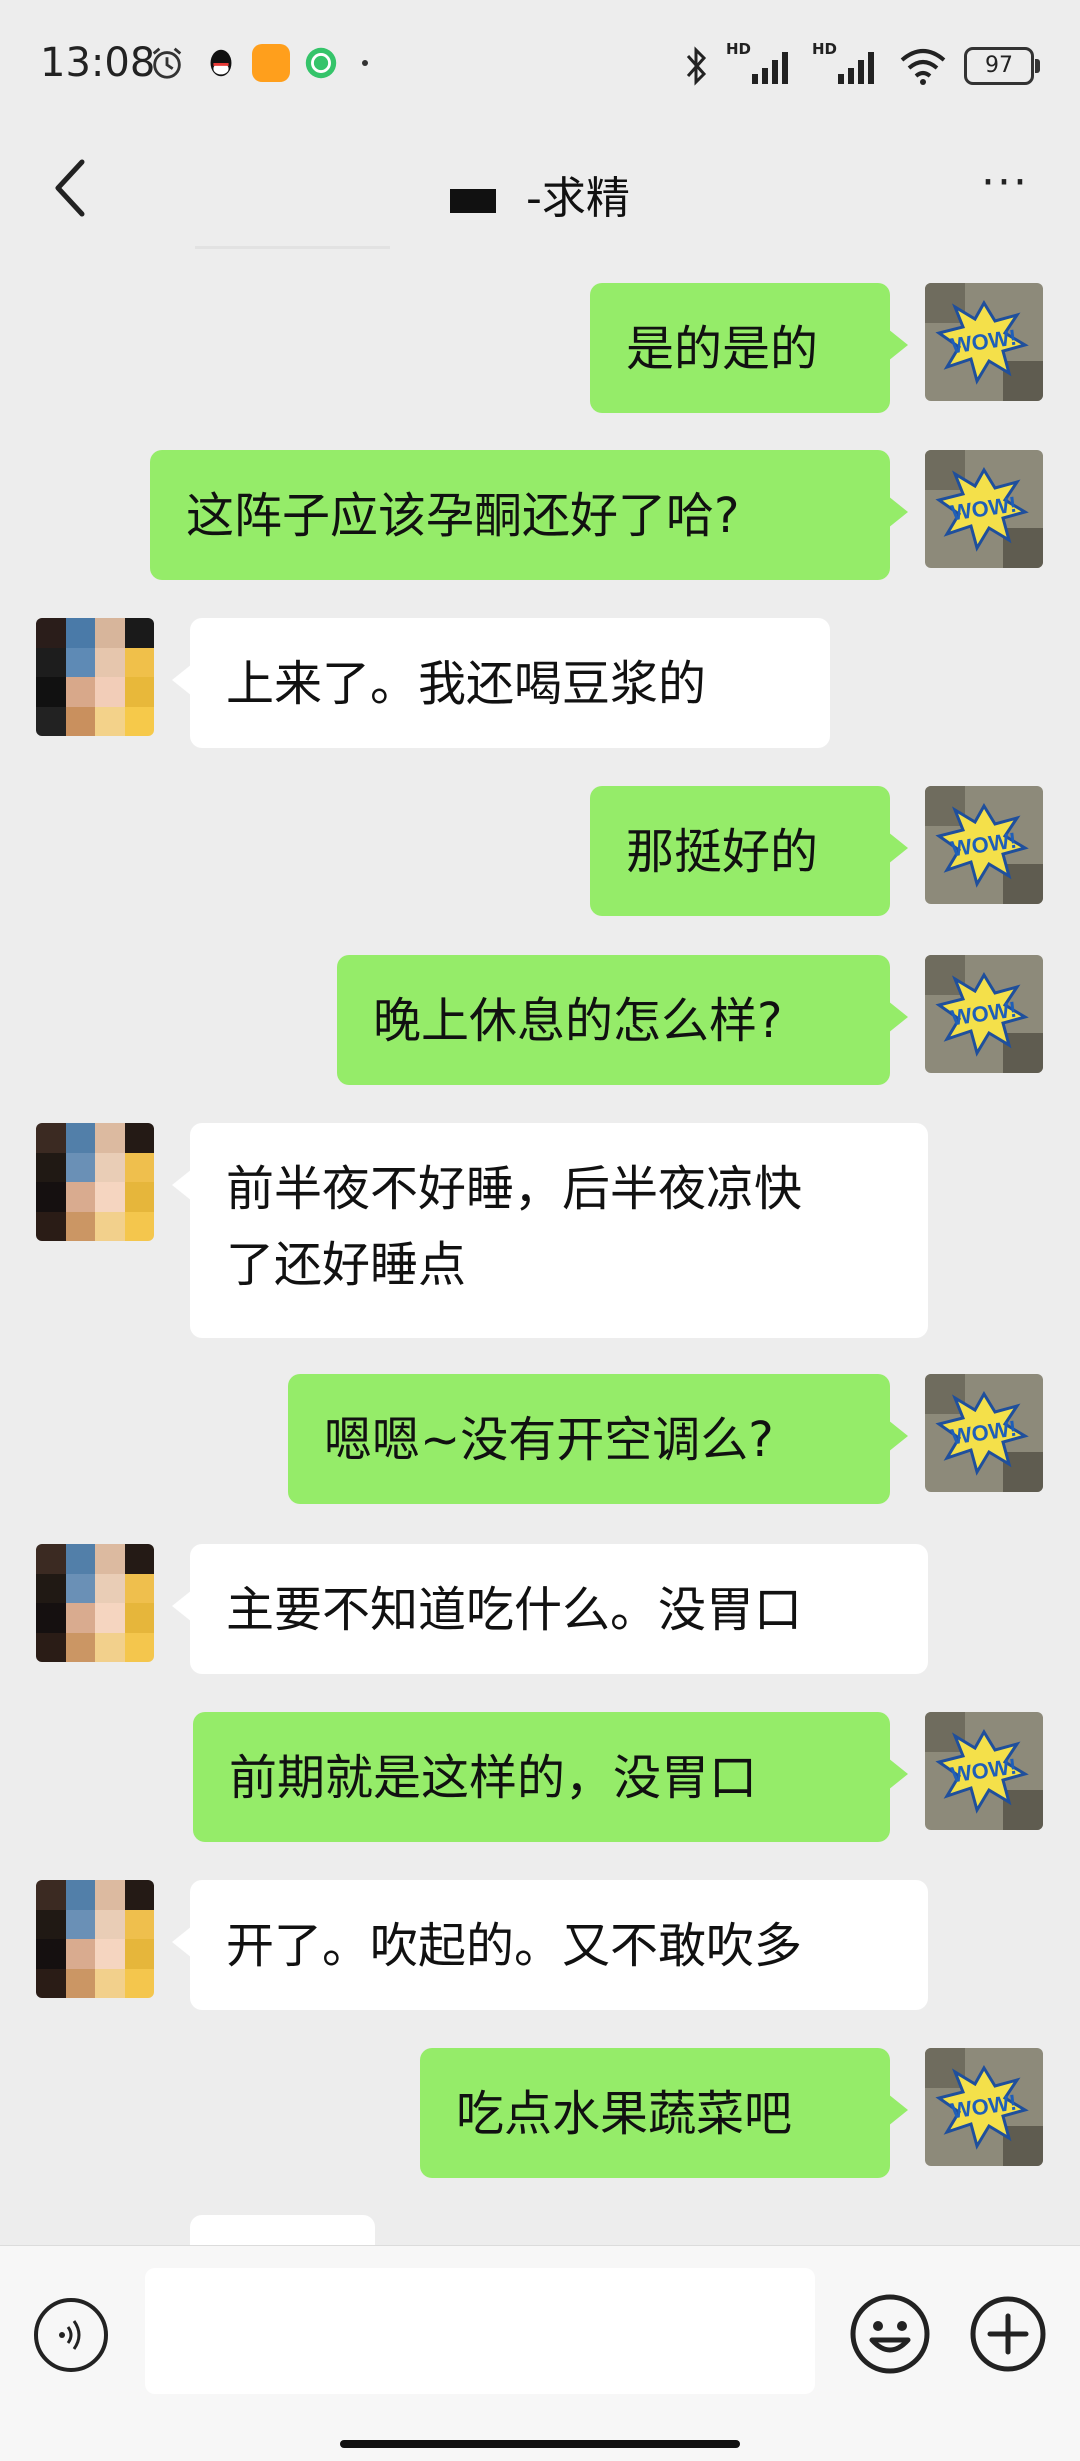 The image size is (1080, 2461). Describe the element at coordinates (696, 66) in the screenshot. I see `bluetooth-icon` at that location.